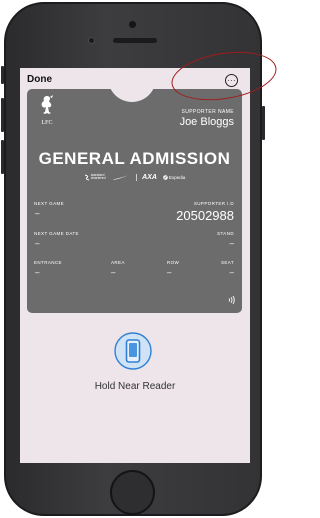 The width and height of the screenshot is (320, 518). Describe the element at coordinates (169, 272) in the screenshot. I see `row-value: –` at that location.